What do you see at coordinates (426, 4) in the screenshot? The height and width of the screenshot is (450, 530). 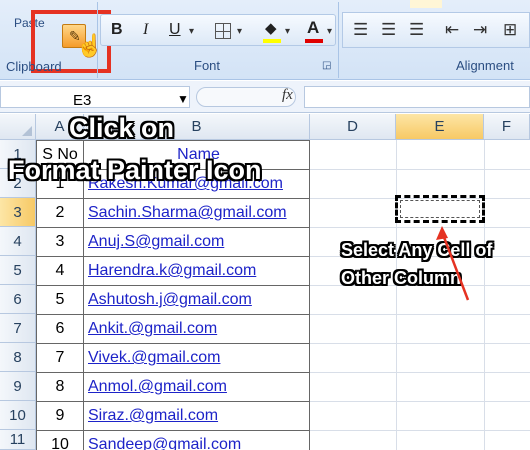 I see `orientation-button` at bounding box center [426, 4].